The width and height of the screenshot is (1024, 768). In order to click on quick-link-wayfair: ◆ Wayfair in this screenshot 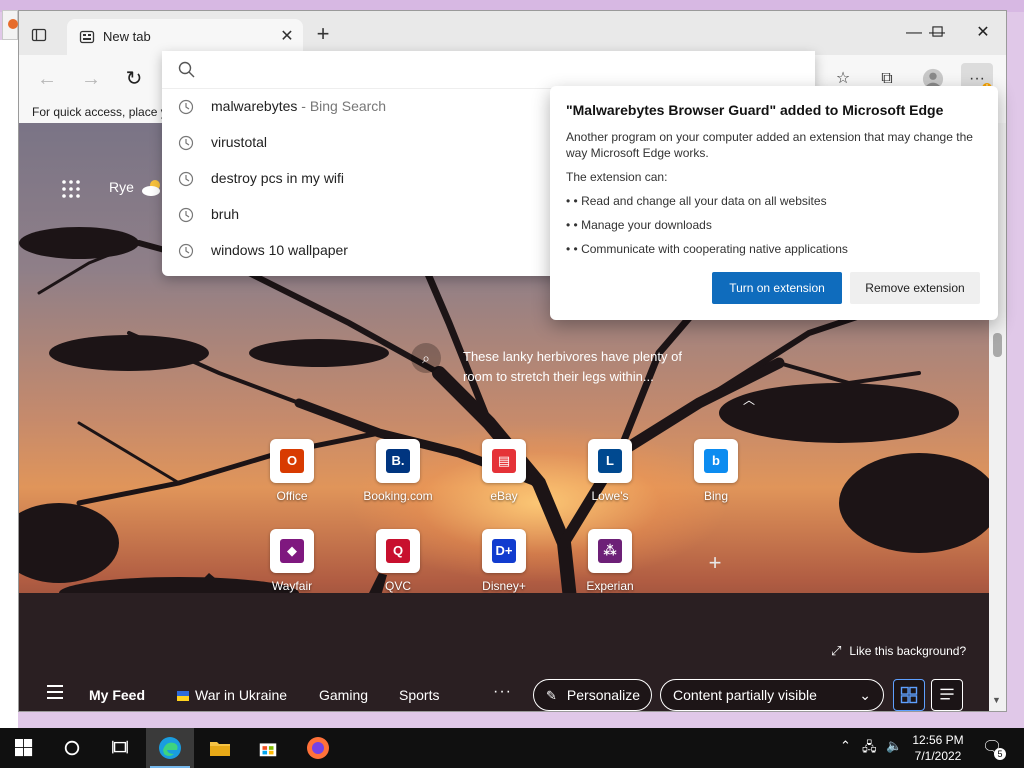, I will do `click(292, 564)`.